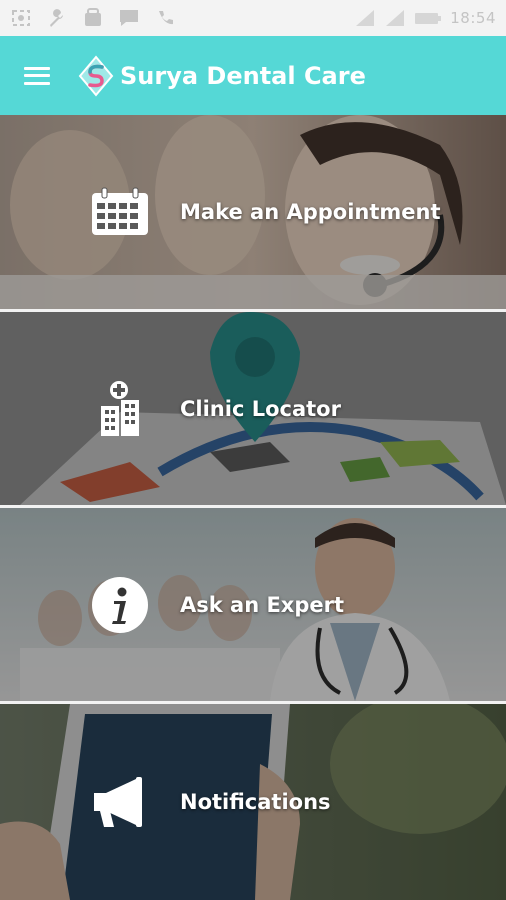  I want to click on status-right-icons: 18:54, so click(425, 18).